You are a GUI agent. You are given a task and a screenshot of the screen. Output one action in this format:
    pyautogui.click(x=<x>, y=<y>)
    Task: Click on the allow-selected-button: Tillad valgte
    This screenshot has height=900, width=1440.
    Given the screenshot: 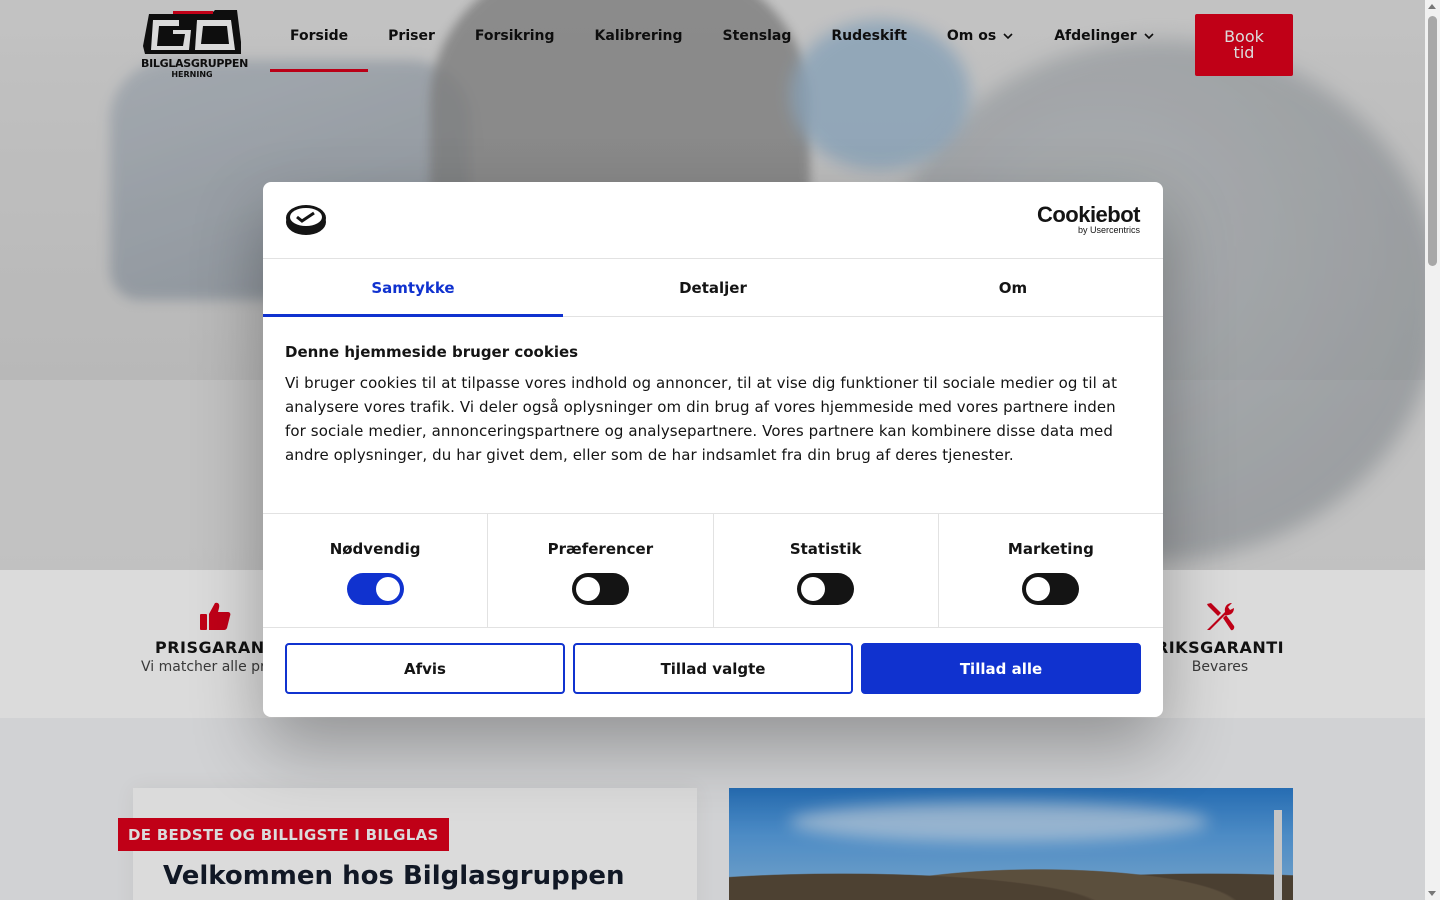 What is the action you would take?
    pyautogui.click(x=713, y=668)
    